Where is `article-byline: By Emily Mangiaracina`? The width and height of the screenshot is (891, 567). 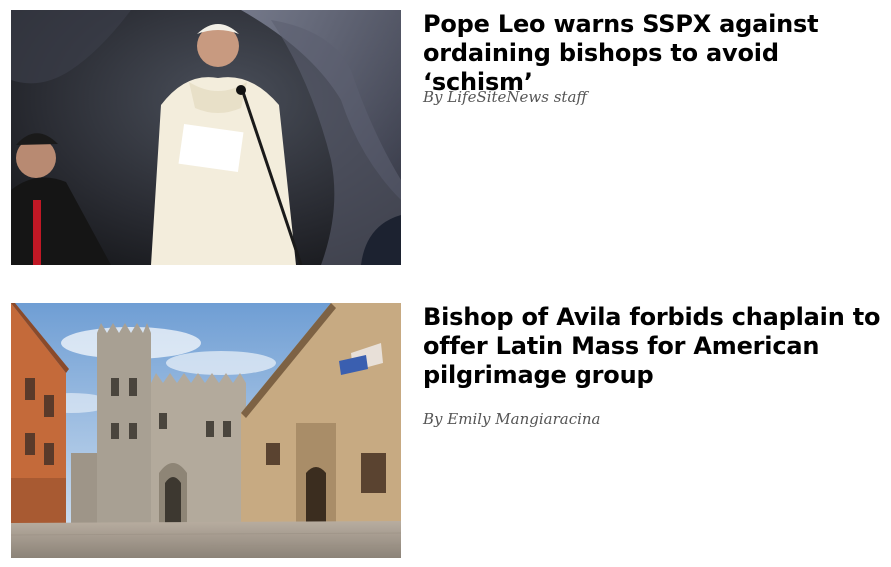 article-byline: By Emily Mangiaracina is located at coordinates (512, 419).